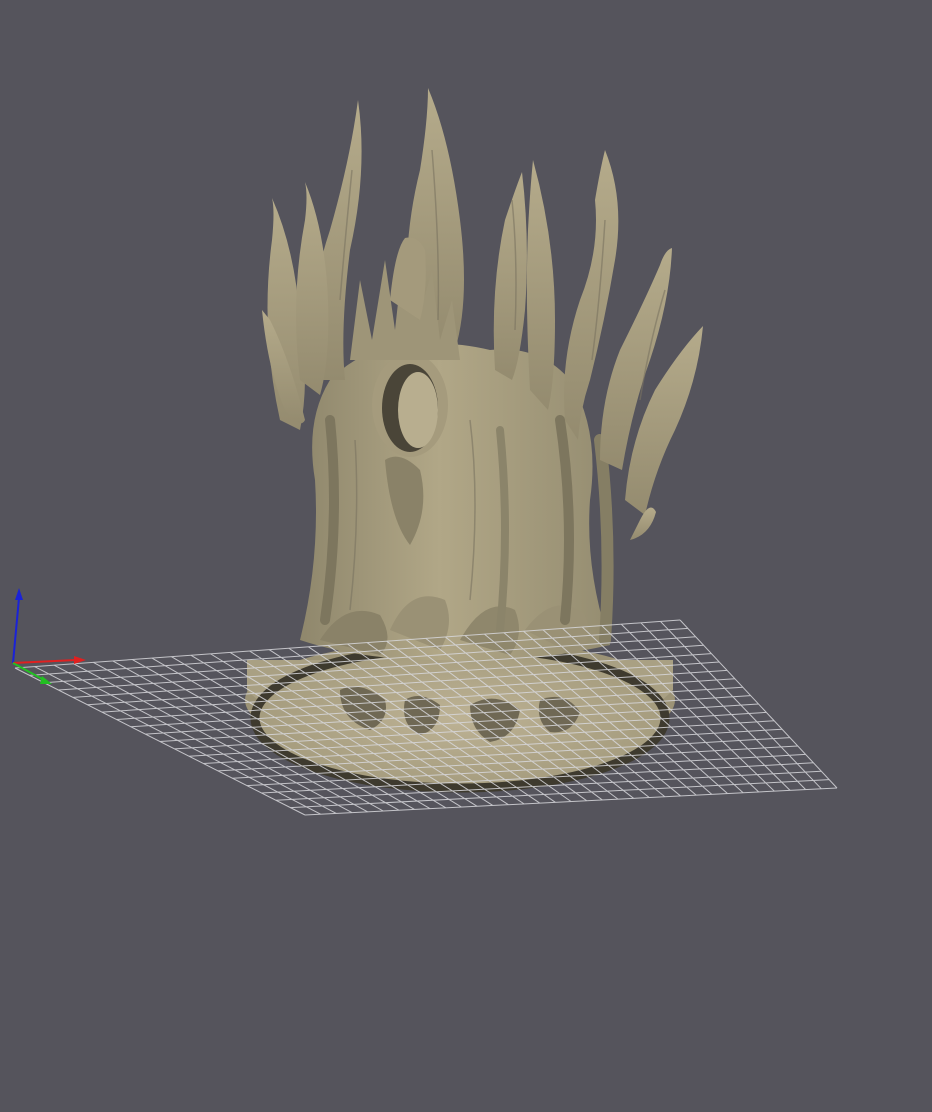  What do you see at coordinates (49, 636) in the screenshot?
I see `xyz-axes-icon` at bounding box center [49, 636].